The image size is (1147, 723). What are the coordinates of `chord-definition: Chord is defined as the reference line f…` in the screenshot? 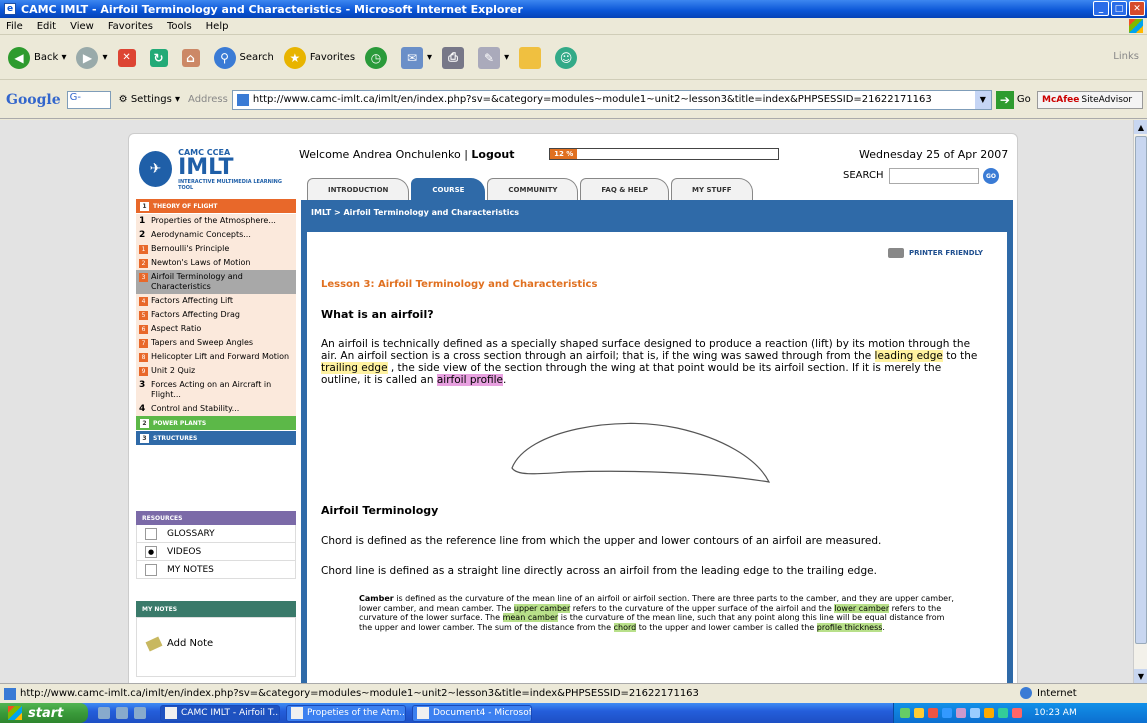 It's located at (601, 541).